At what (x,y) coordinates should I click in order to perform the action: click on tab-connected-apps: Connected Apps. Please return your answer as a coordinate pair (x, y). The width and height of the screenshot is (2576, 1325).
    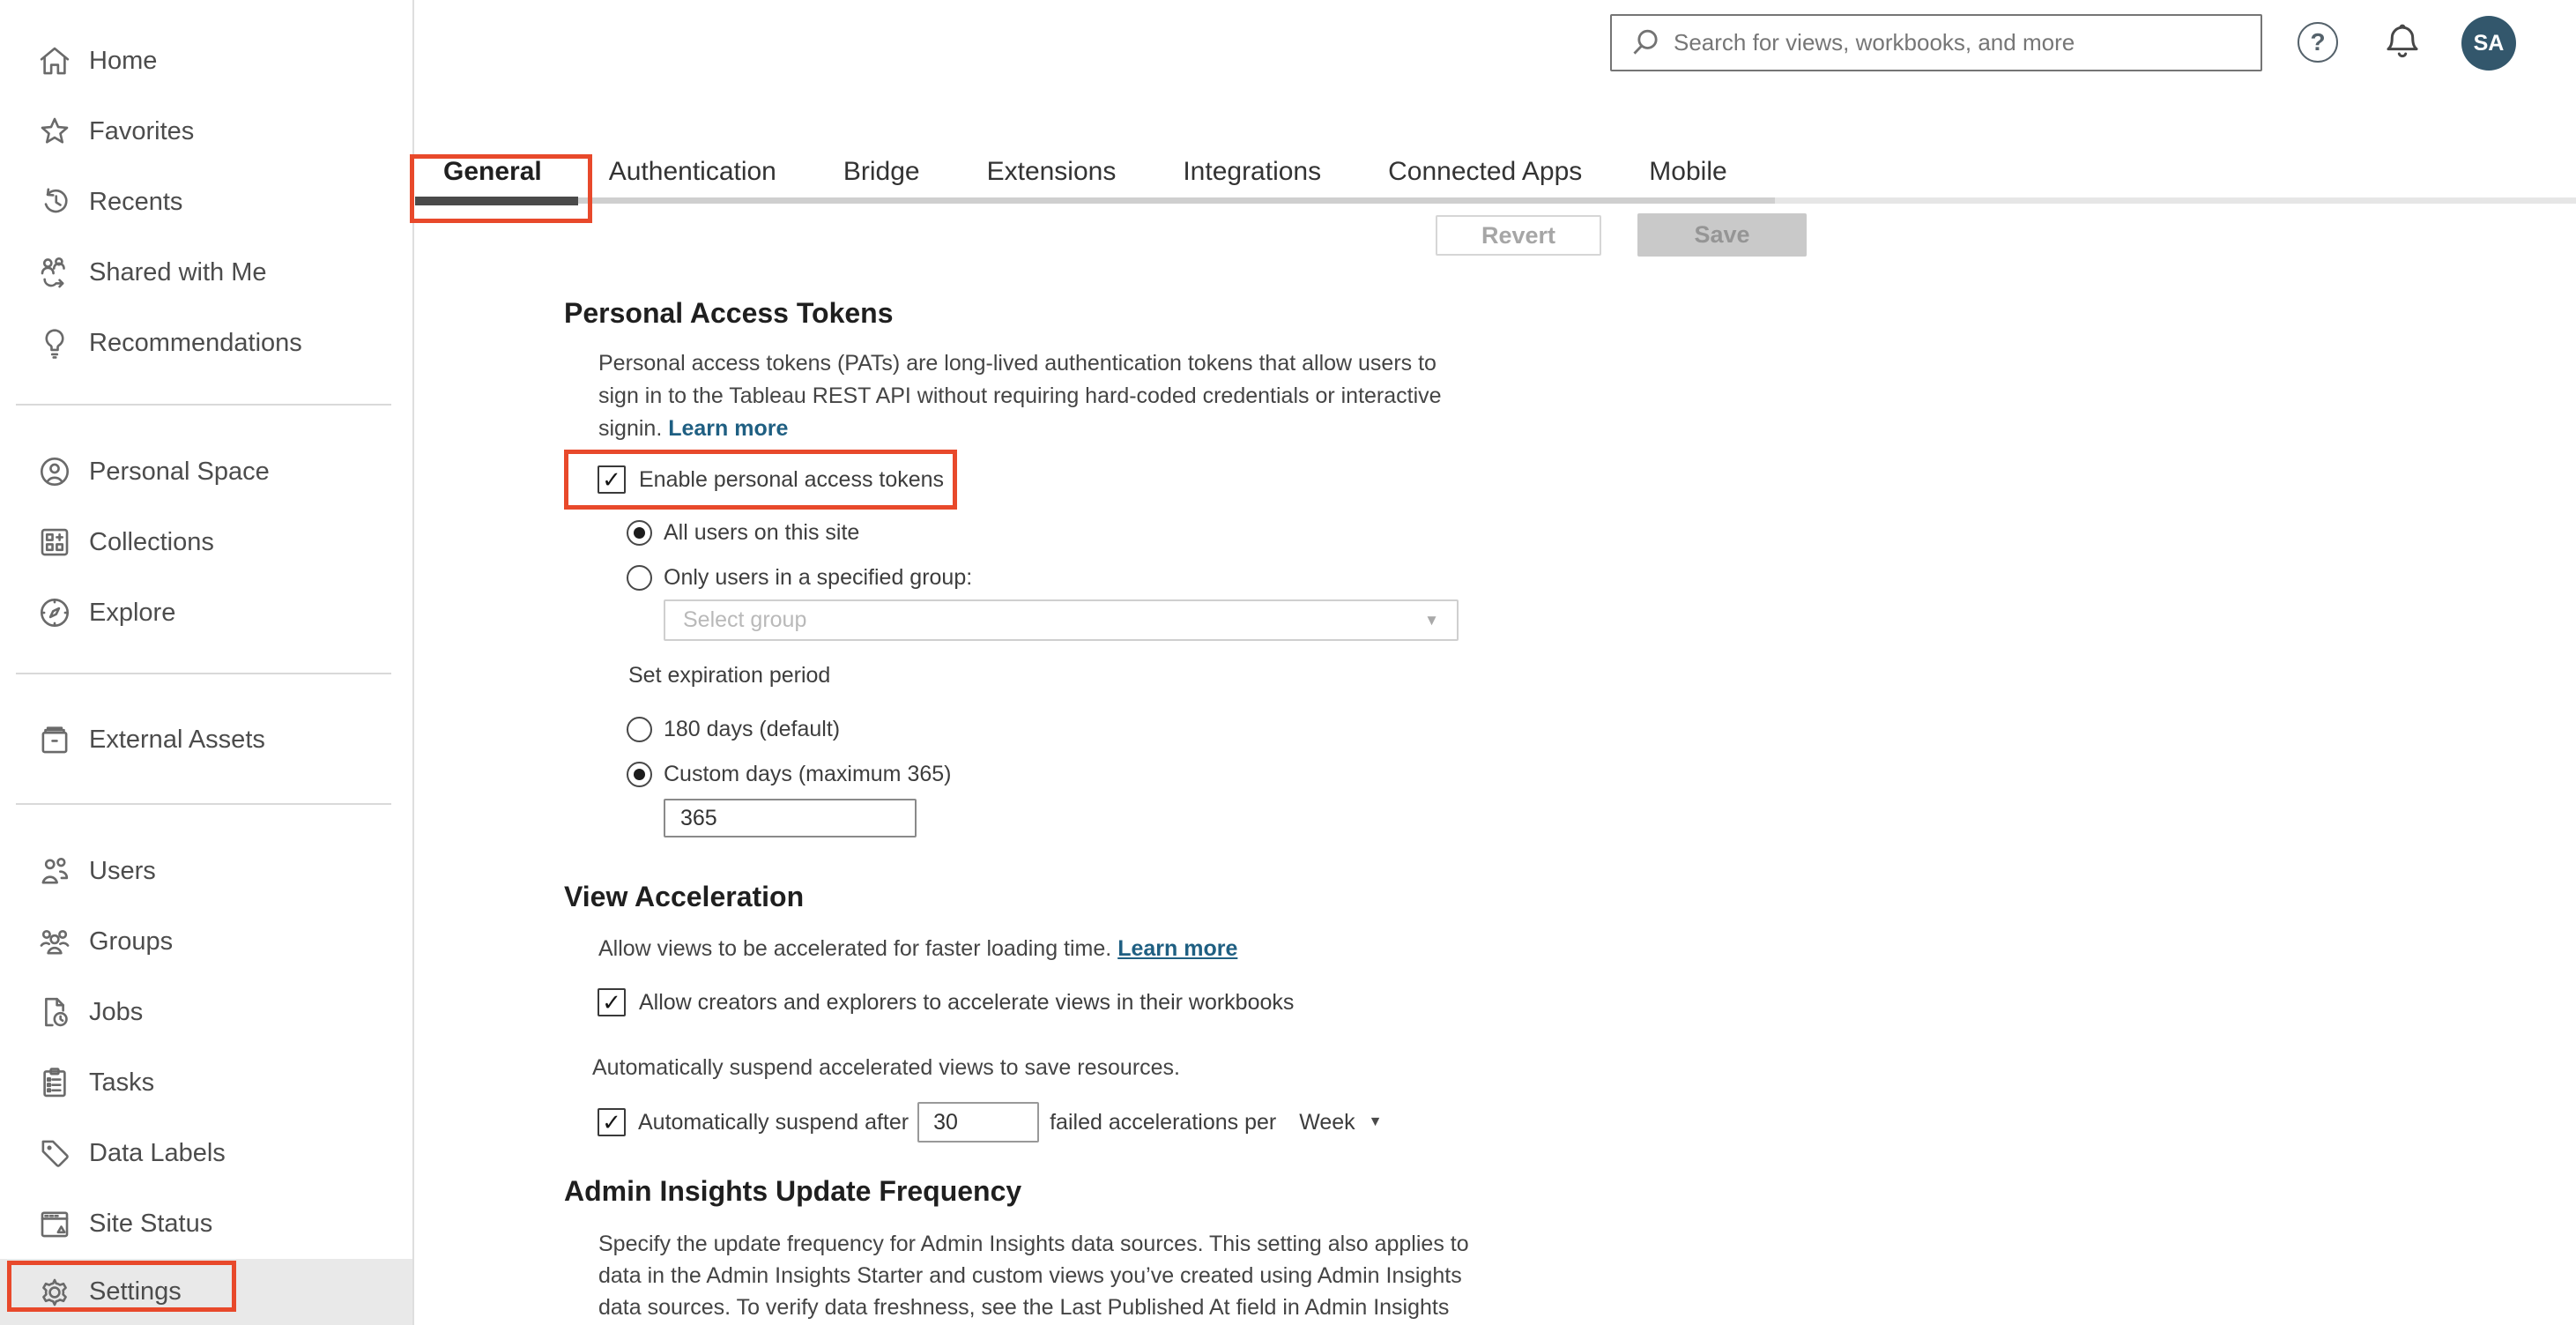
    Looking at the image, I should click on (1485, 172).